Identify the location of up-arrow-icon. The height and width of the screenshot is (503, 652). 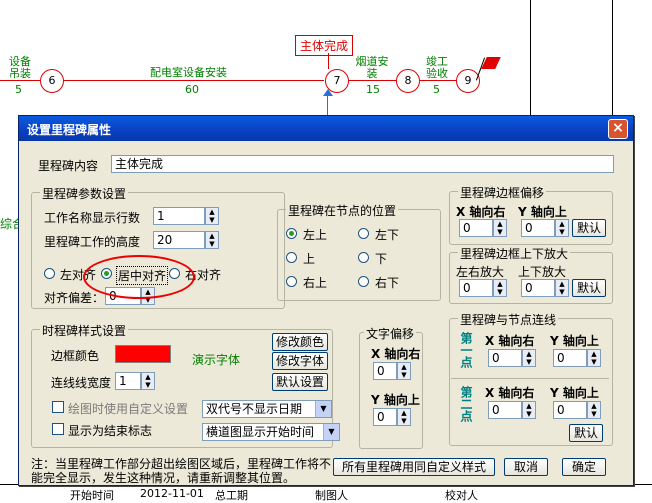
(328, 92).